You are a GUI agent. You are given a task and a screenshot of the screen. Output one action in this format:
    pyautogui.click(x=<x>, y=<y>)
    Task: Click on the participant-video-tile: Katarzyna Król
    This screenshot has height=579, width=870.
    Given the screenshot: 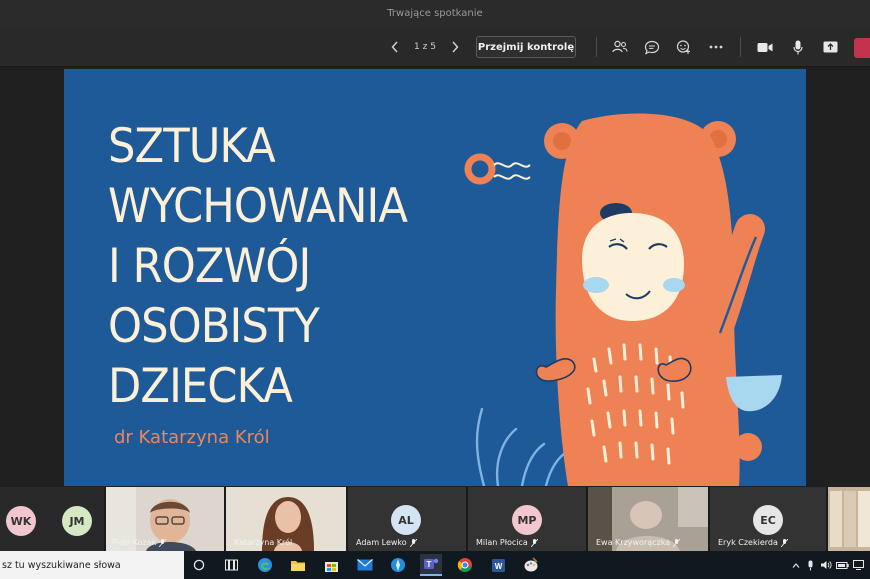 What is the action you would take?
    pyautogui.click(x=286, y=519)
    